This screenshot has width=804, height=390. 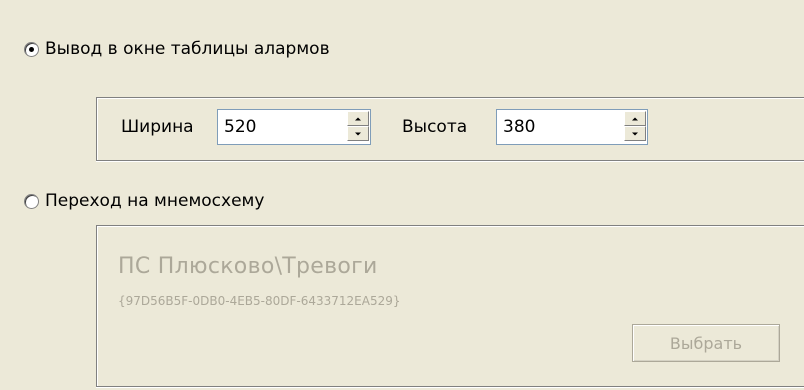 What do you see at coordinates (31, 49) in the screenshot?
I see `radio-button-checked` at bounding box center [31, 49].